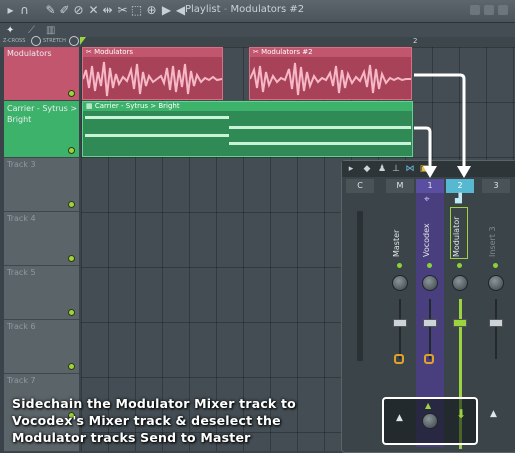  What do you see at coordinates (154, 403) in the screenshot?
I see `annotation-line-1: Sidechain the Modulator Mixer track to` at bounding box center [154, 403].